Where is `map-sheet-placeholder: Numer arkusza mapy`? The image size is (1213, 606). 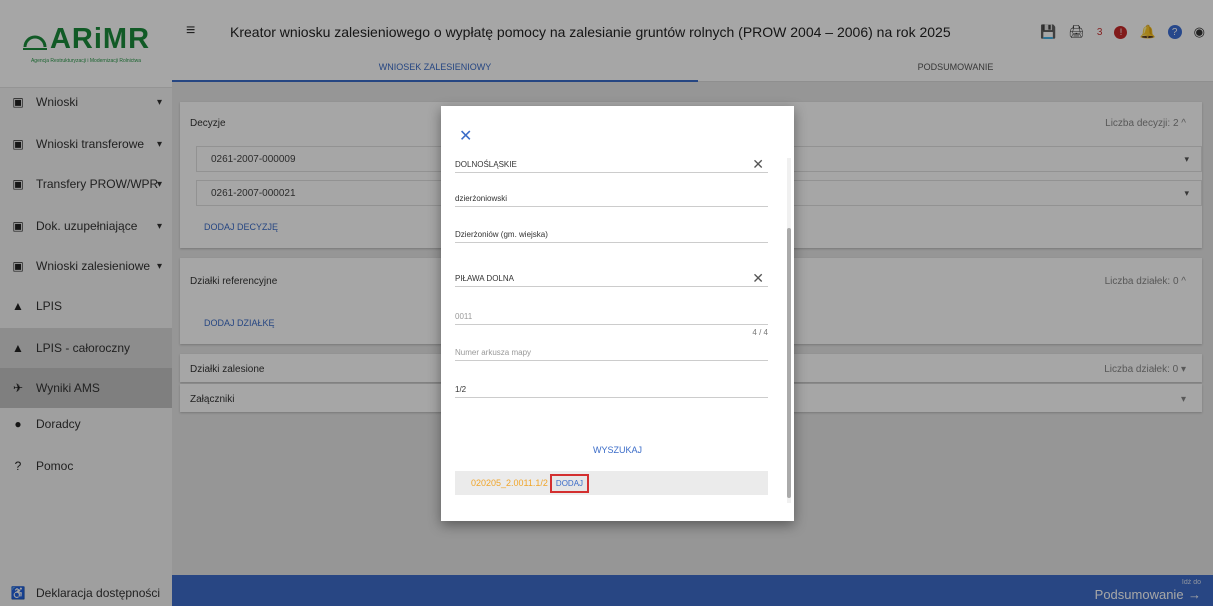 map-sheet-placeholder: Numer arkusza mapy is located at coordinates (493, 352).